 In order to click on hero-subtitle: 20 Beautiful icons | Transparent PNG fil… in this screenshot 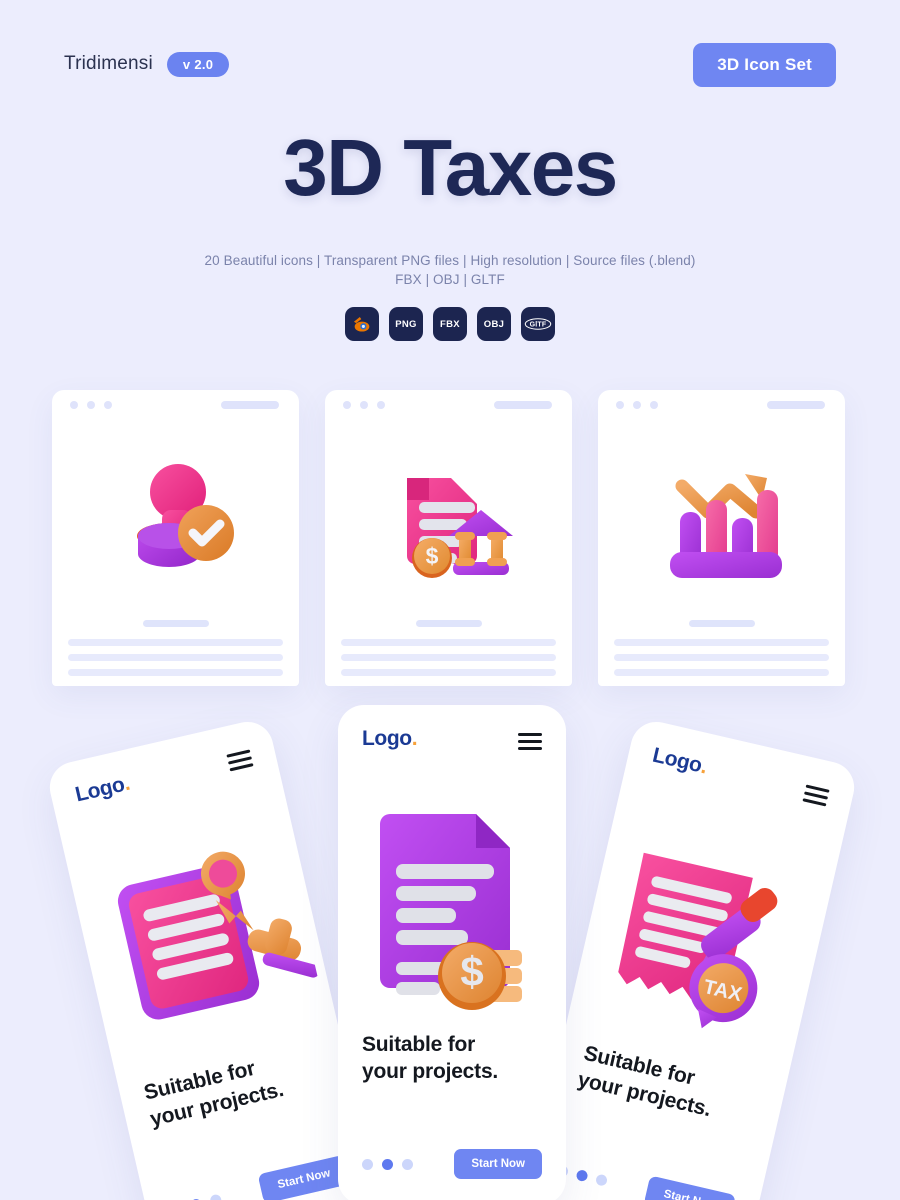, I will do `click(450, 271)`.